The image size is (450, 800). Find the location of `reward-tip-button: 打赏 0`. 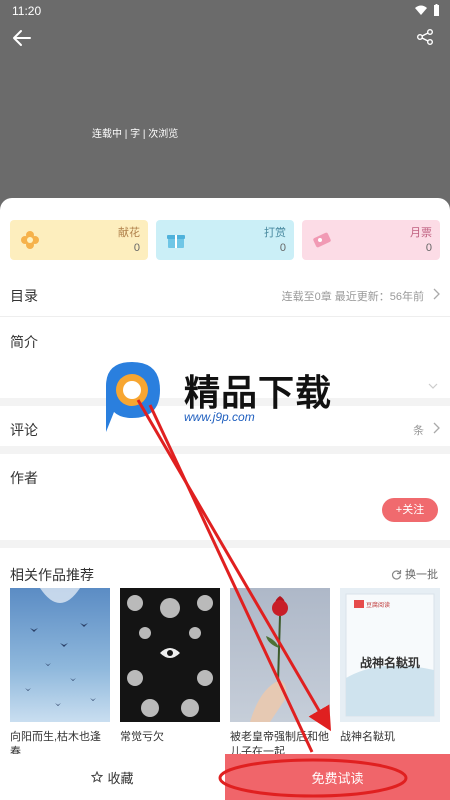

reward-tip-button: 打赏 0 is located at coordinates (225, 240).